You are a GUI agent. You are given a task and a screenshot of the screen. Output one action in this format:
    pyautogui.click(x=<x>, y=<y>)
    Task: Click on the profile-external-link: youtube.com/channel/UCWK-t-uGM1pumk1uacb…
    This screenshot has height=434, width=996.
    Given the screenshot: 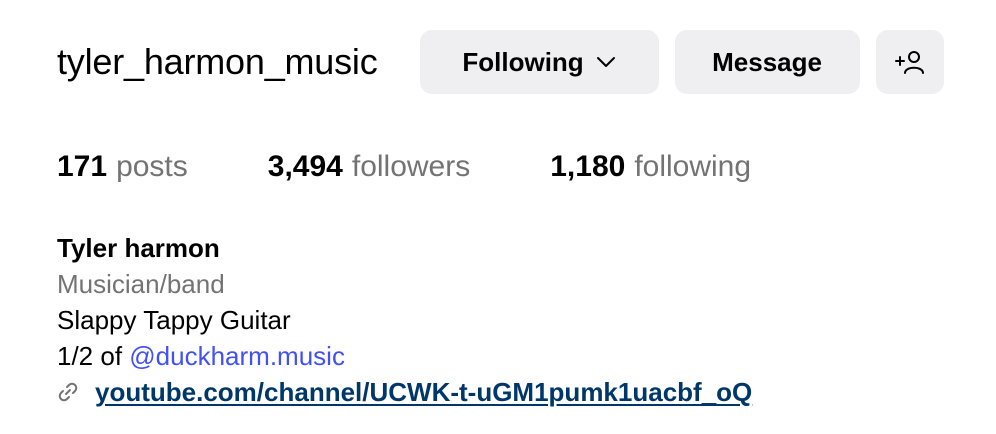 What is the action you would take?
    pyautogui.click(x=423, y=392)
    